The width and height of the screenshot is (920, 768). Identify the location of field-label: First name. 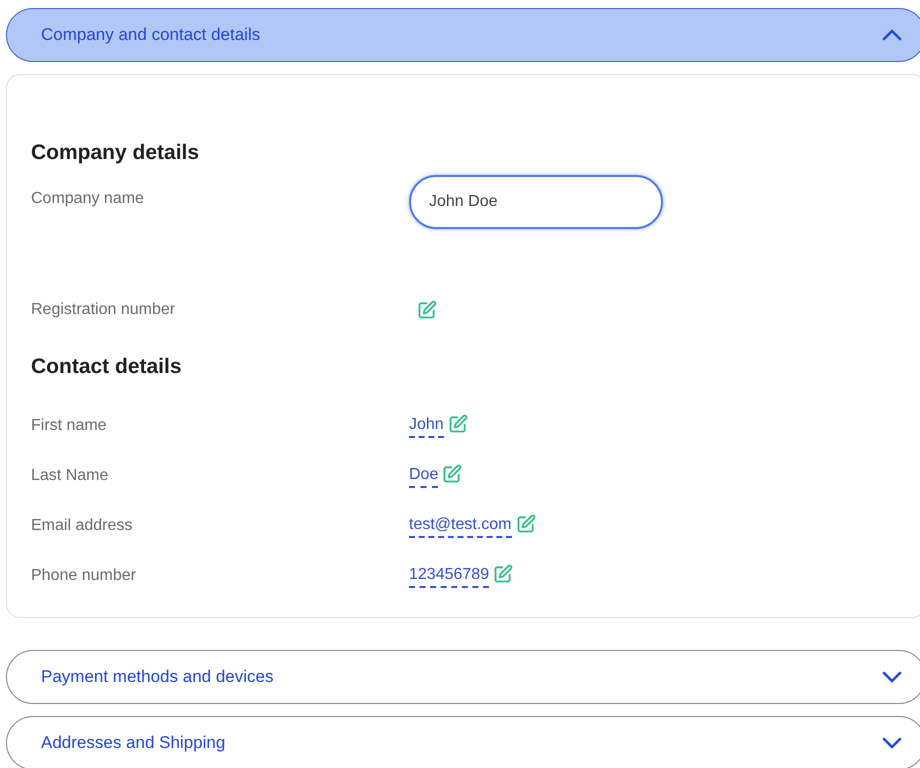
(69, 426).